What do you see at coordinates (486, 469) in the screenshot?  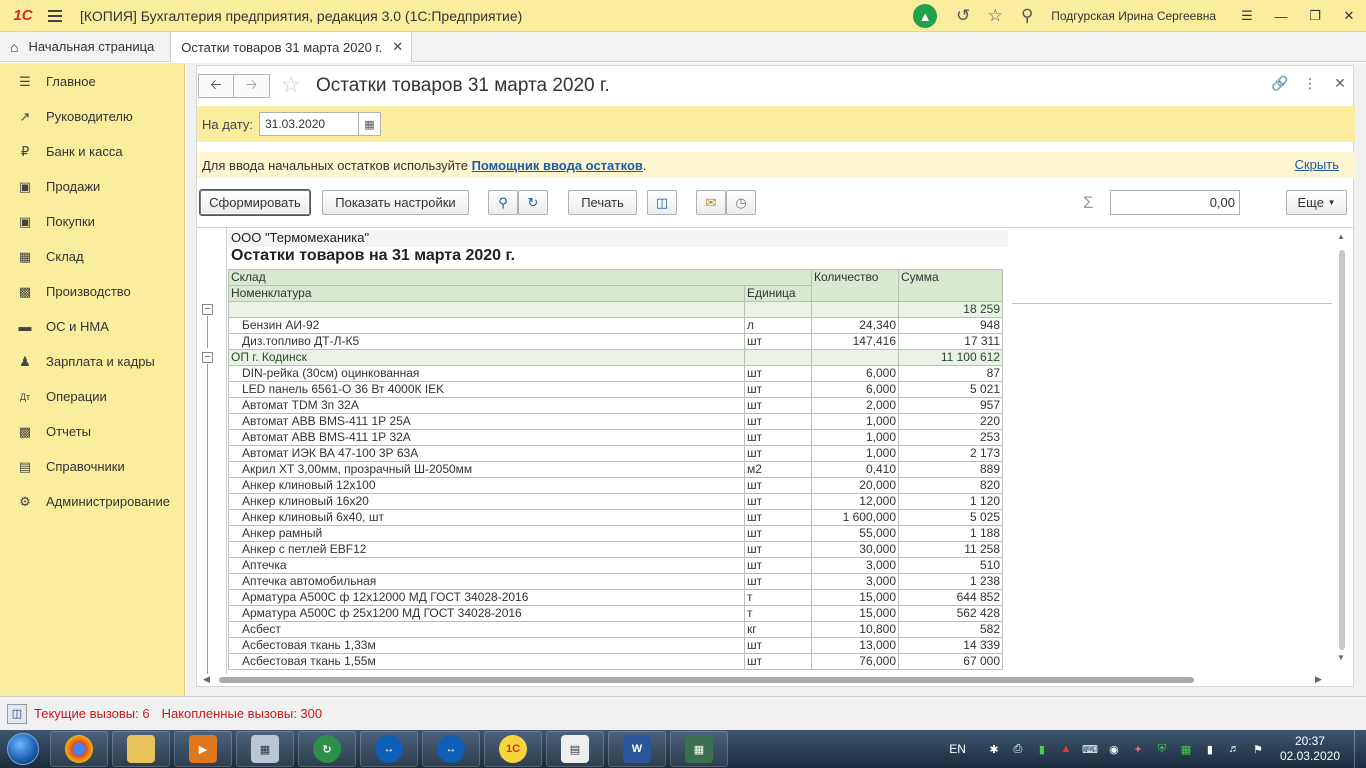 I see `cell-nomenclature: Акрил ХТ 3,00мм, прозрачный Ш-2050мм` at bounding box center [486, 469].